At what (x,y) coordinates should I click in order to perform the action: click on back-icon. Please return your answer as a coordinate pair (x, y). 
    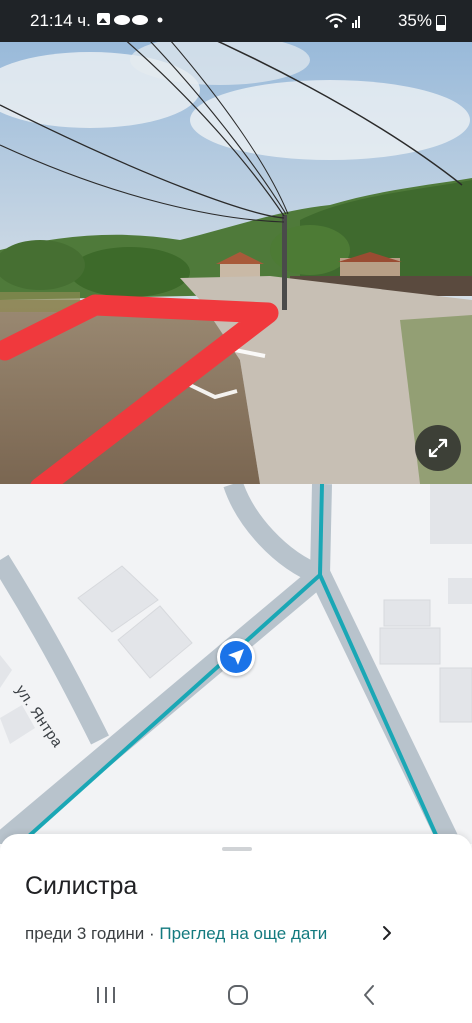
    Looking at the image, I should click on (369, 995).